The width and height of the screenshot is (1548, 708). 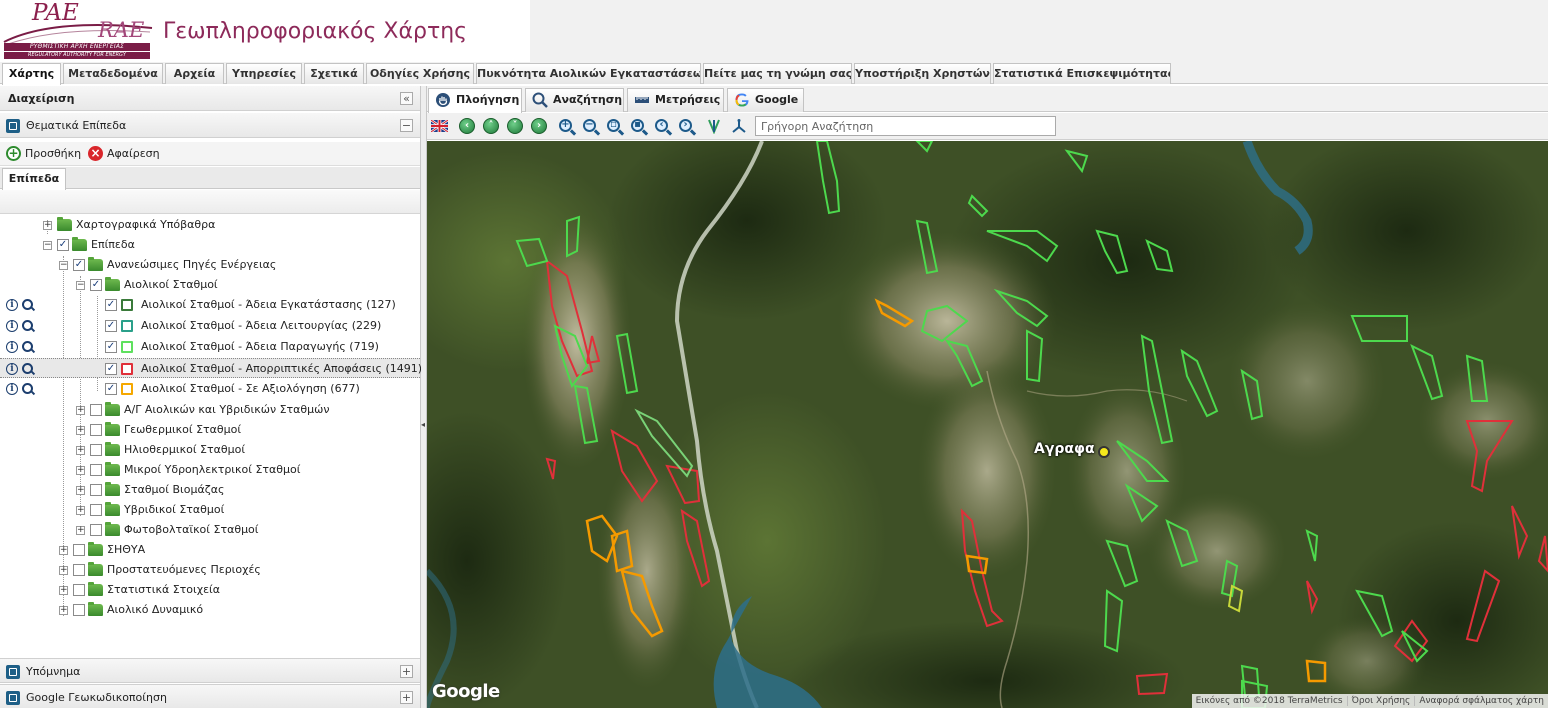 I want to click on tree-row-layers: − ✓ Επίπεδα, so click(x=210, y=245).